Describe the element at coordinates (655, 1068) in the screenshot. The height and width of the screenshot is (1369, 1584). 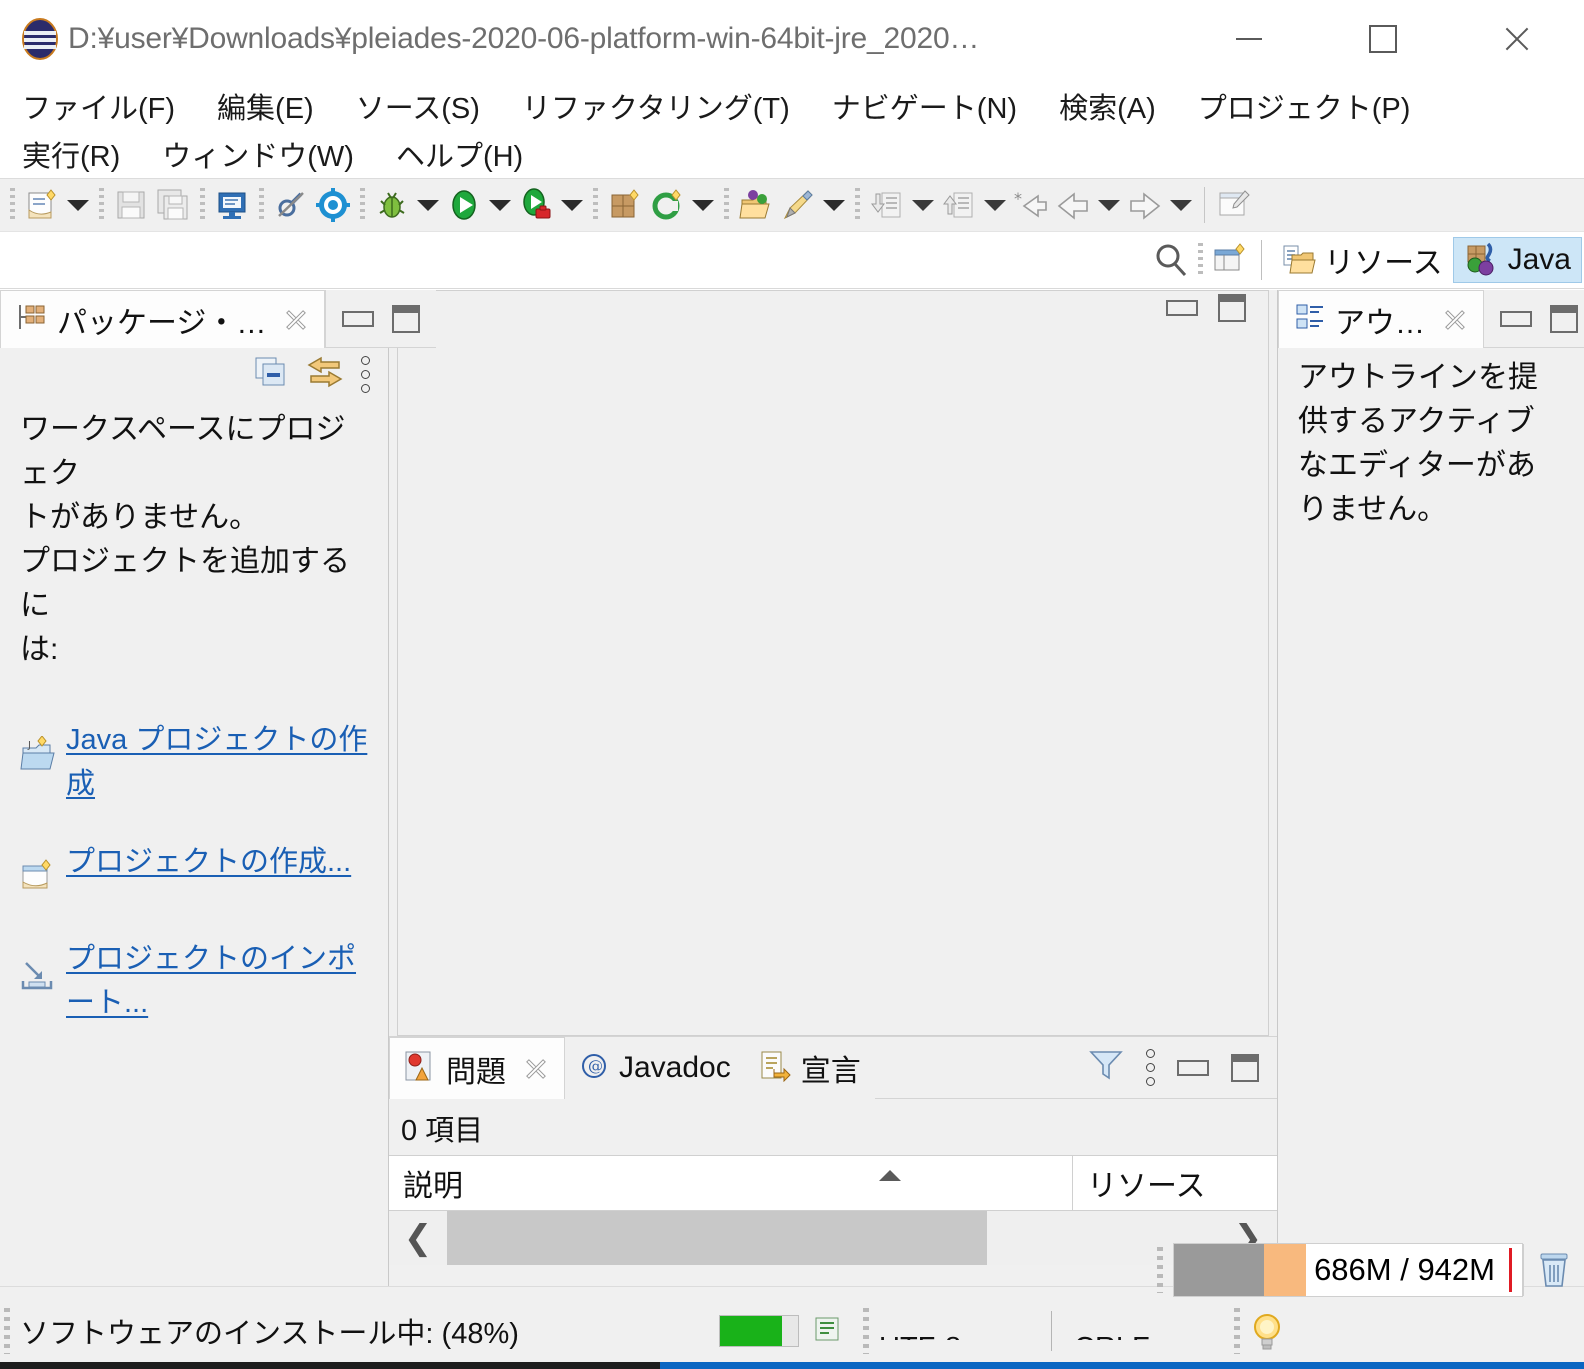
I see `tab-javadoc: @ Javadoc` at that location.